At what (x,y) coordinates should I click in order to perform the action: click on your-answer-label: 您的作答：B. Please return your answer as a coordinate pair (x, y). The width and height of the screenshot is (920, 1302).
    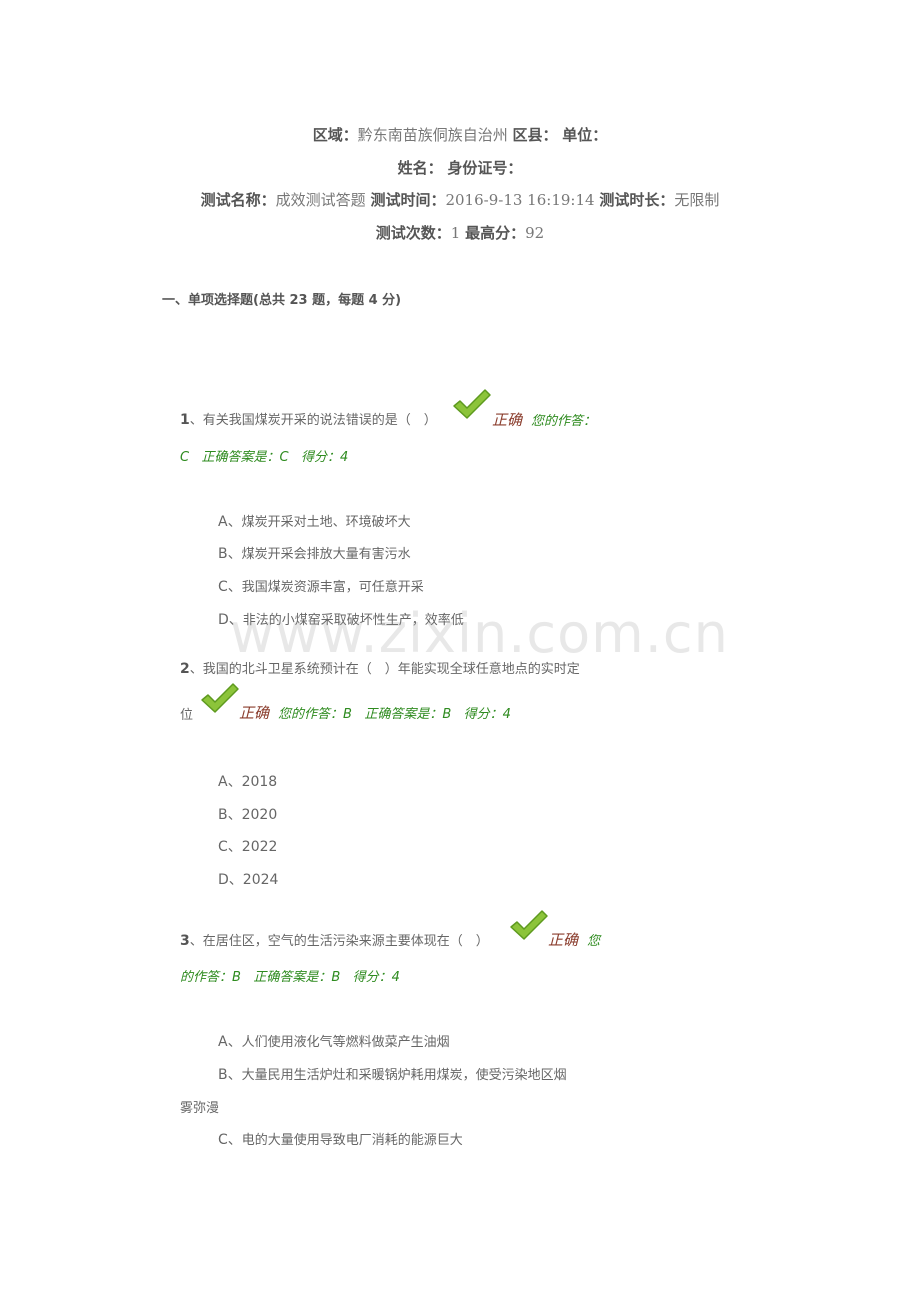
    Looking at the image, I should click on (315, 714).